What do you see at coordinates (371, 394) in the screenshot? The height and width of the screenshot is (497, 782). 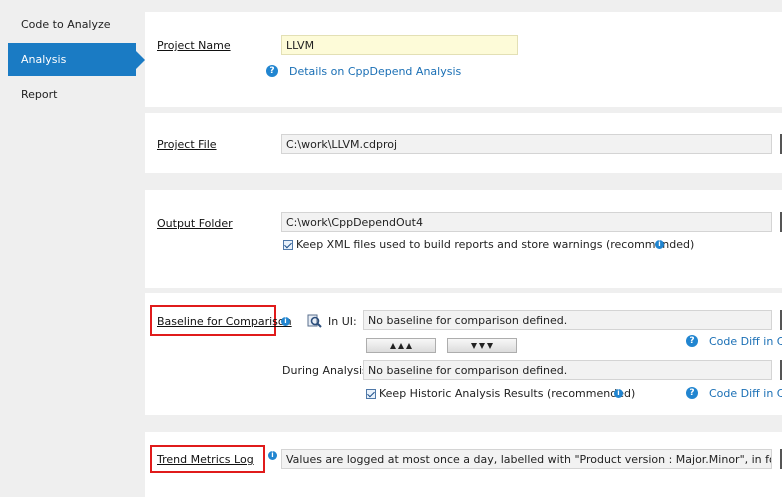 I see `keep-historic-checkbox` at bounding box center [371, 394].